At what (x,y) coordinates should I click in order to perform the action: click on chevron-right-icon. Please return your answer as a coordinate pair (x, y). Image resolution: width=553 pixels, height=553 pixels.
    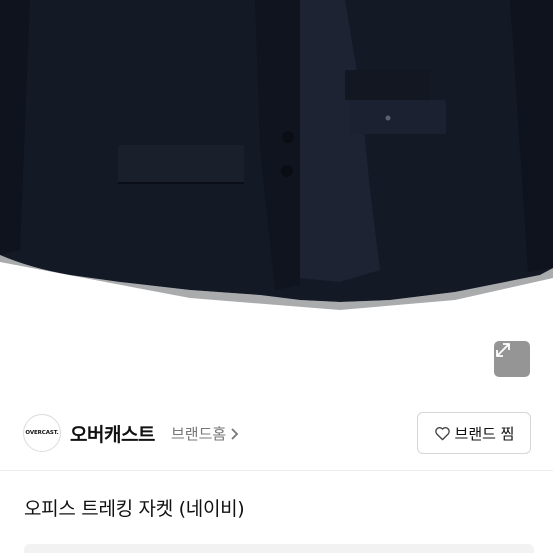
    Looking at the image, I should click on (235, 433).